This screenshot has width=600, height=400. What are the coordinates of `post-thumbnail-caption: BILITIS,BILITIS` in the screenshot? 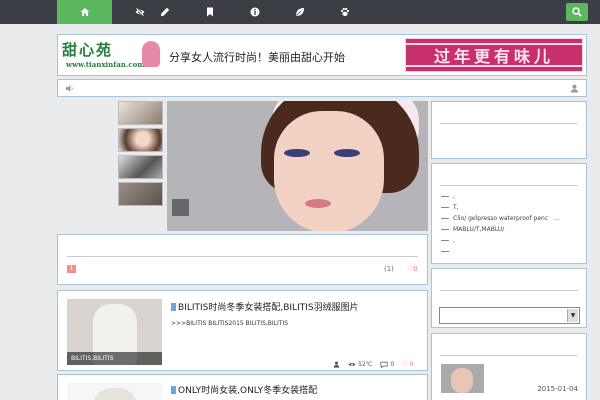 It's located at (114, 358).